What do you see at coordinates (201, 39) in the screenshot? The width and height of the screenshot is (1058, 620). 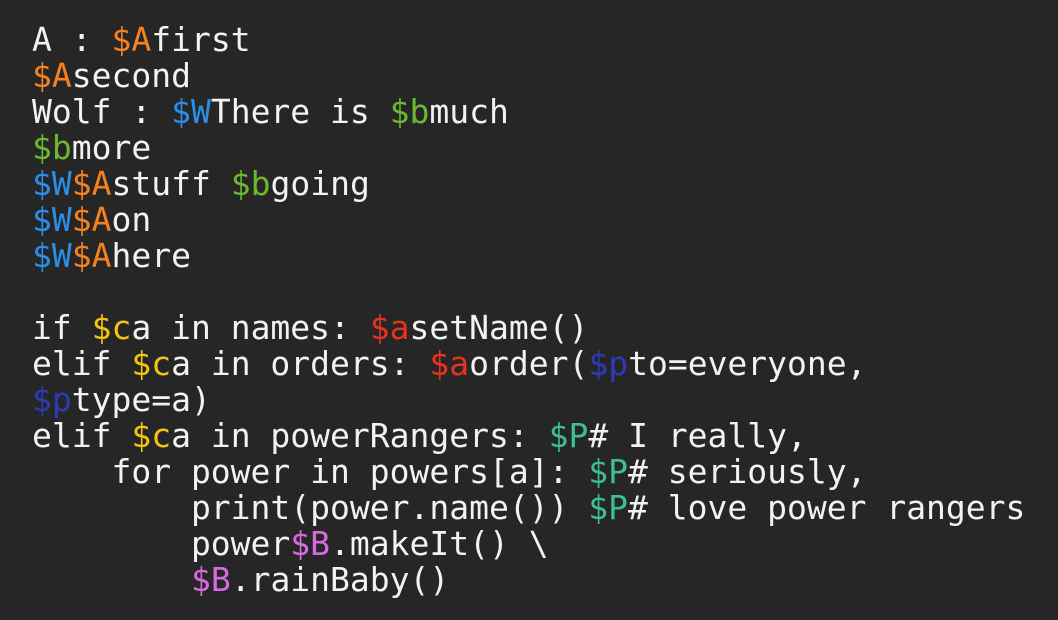 I see `code-token: first` at bounding box center [201, 39].